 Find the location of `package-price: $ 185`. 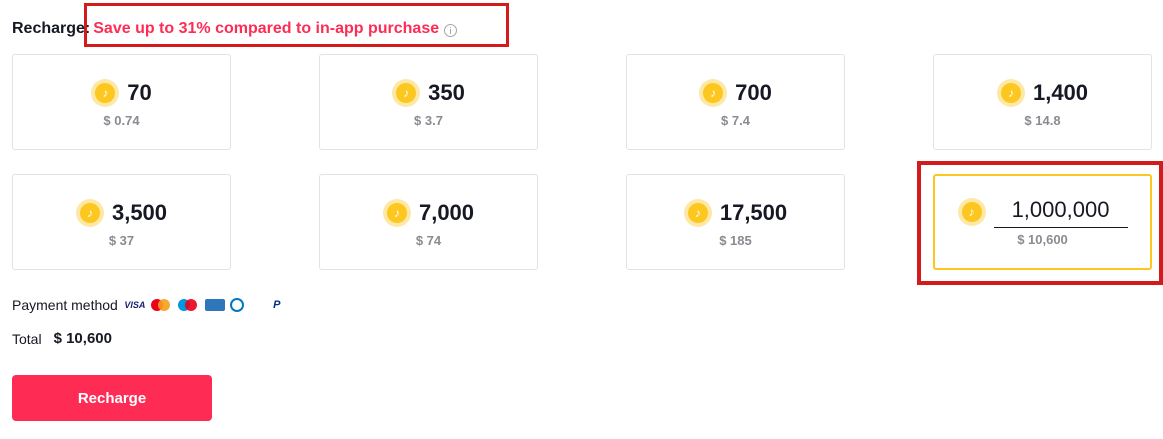

package-price: $ 185 is located at coordinates (735, 240).